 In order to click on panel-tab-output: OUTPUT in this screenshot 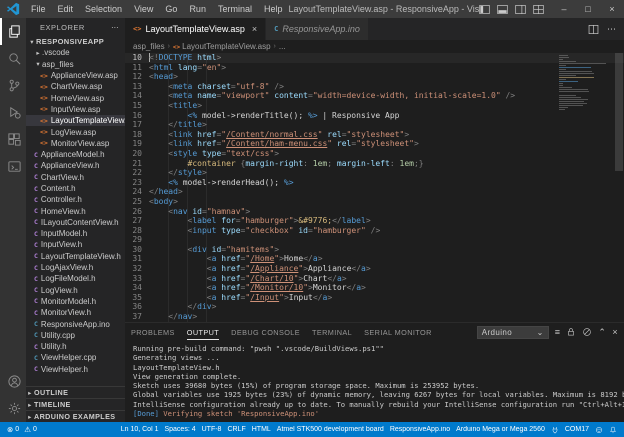, I will do `click(203, 332)`.